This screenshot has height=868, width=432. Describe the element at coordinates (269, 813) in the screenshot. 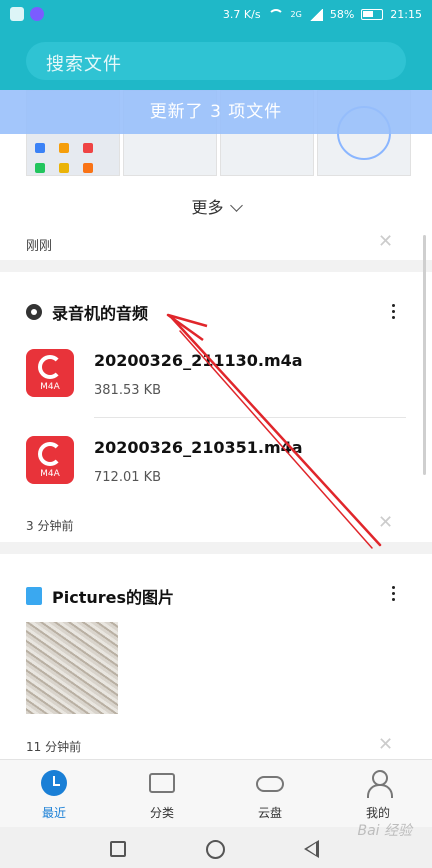

I see `tab-label: 云盘` at that location.